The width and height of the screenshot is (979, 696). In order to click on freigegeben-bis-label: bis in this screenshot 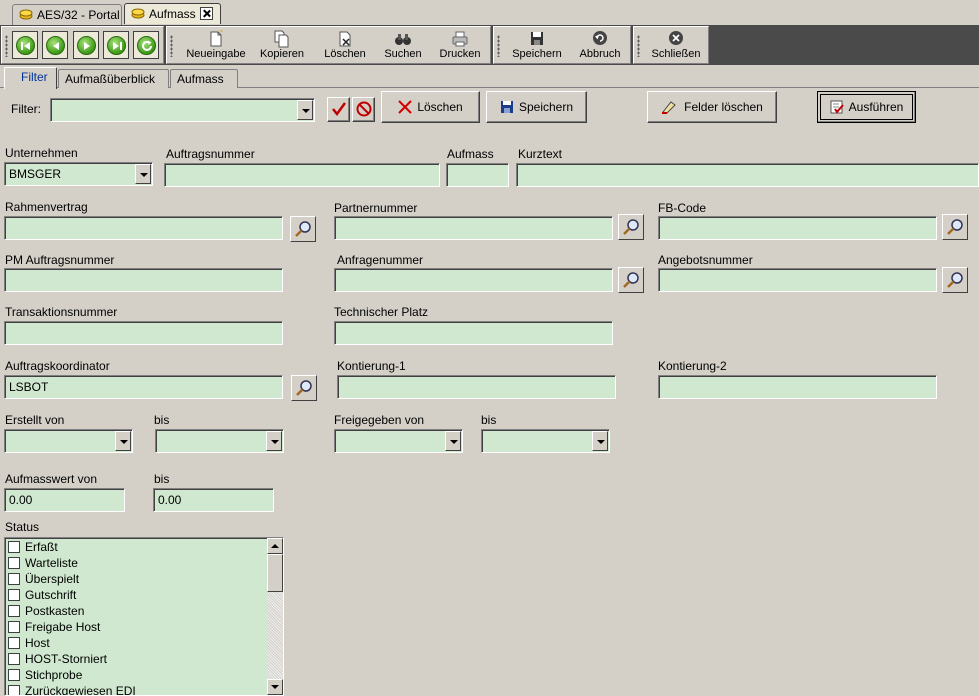, I will do `click(489, 420)`.